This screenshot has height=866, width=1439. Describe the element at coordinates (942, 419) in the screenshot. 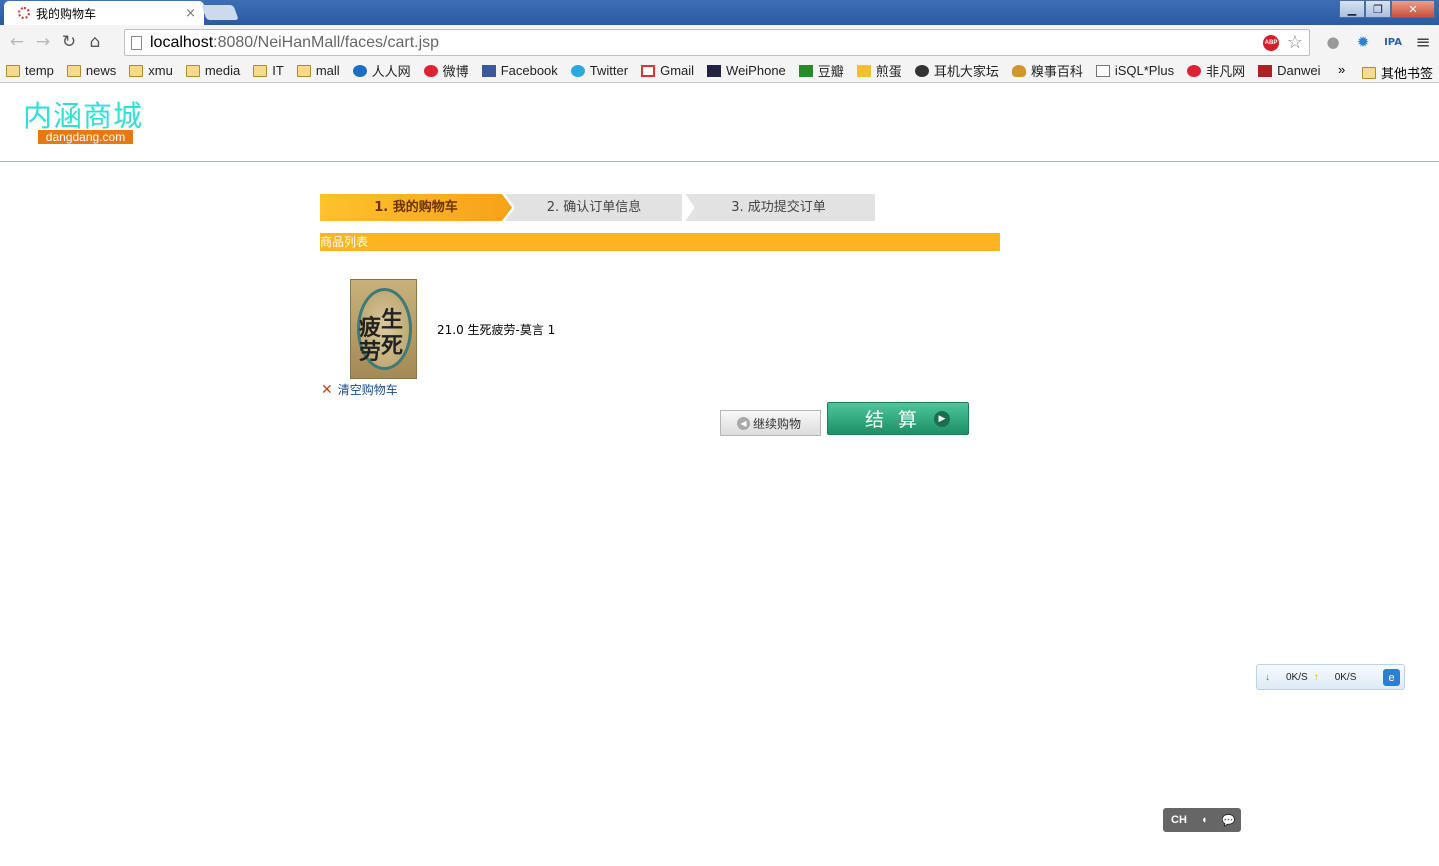

I see `play-arrow-icon: ▶` at that location.